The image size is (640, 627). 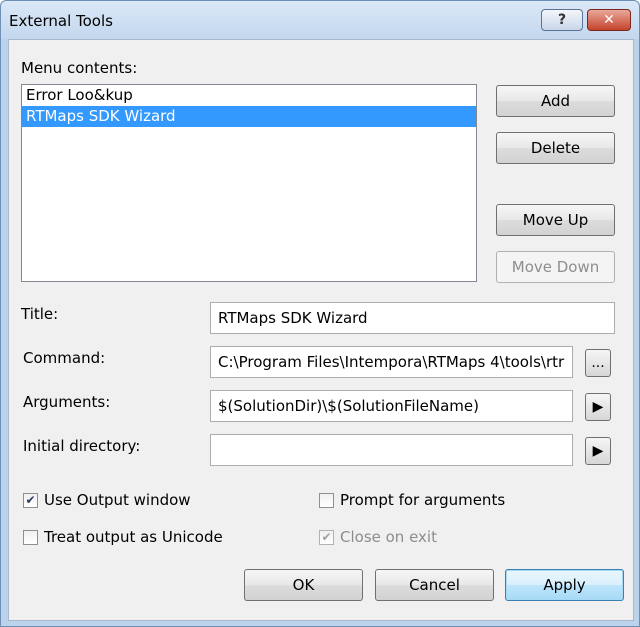 What do you see at coordinates (61, 21) in the screenshot?
I see `window-title: External Tools` at bounding box center [61, 21].